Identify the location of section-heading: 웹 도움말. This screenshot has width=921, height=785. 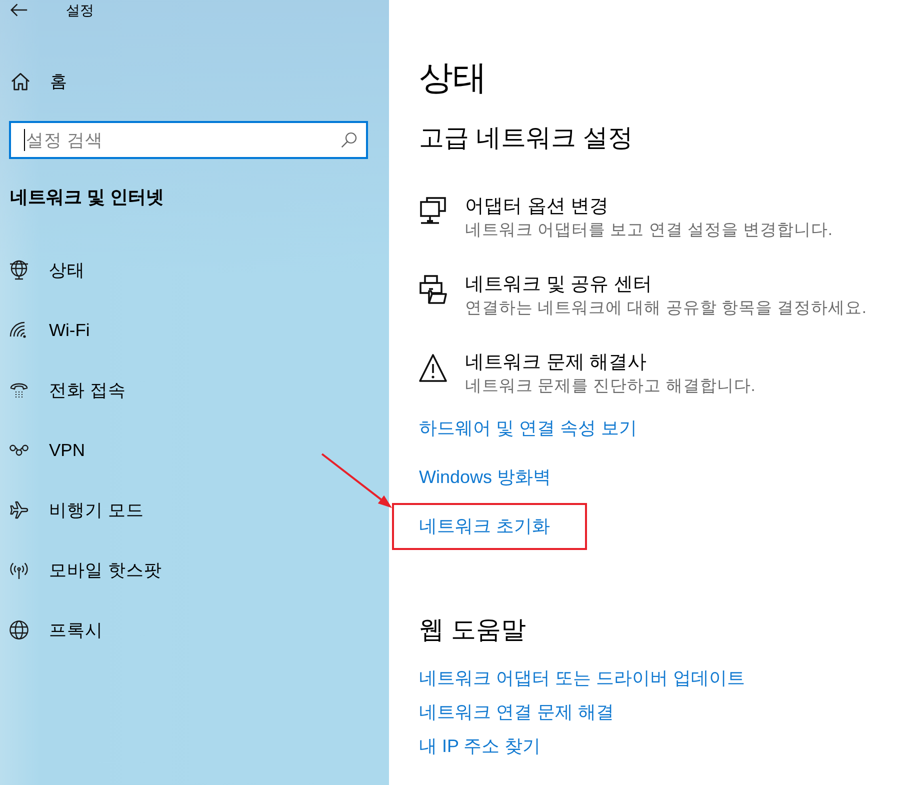
(472, 630).